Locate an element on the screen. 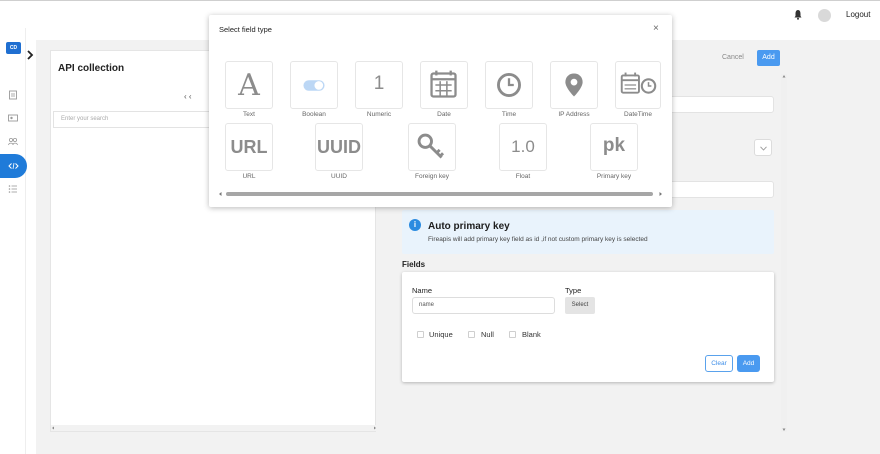 The width and height of the screenshot is (880, 454). dropdown-toggle is located at coordinates (763, 147).